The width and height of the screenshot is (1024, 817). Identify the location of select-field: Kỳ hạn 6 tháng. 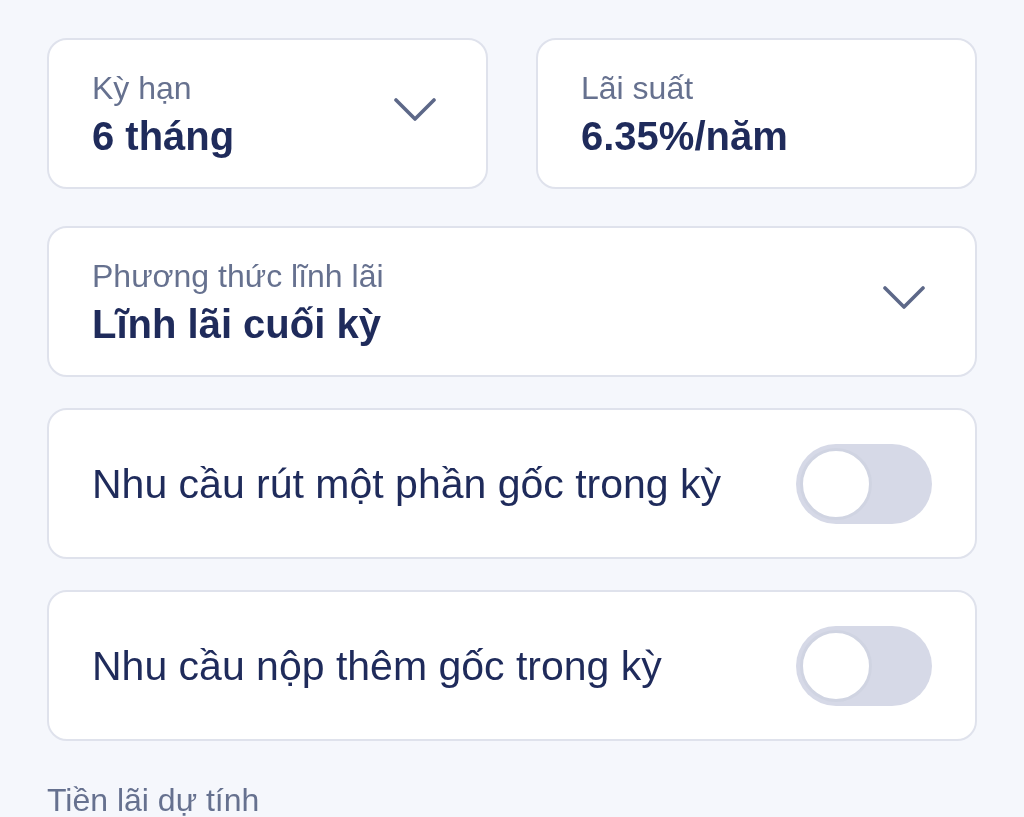
(267, 113).